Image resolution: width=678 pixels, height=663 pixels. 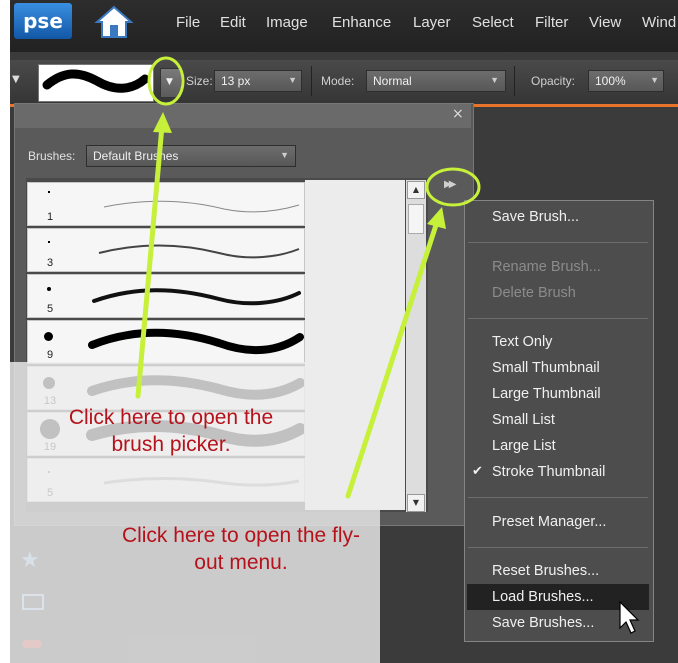 I want to click on mouse-cursor-icon, so click(x=629, y=617).